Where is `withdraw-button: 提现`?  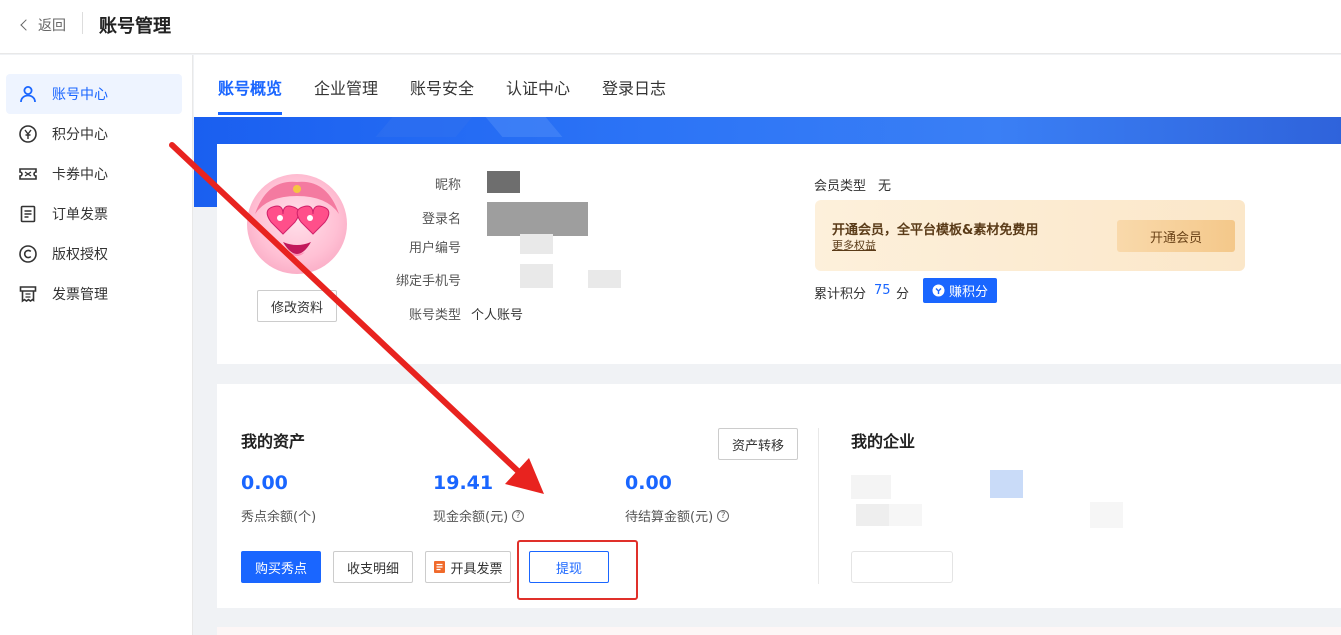
withdraw-button: 提现 is located at coordinates (569, 567).